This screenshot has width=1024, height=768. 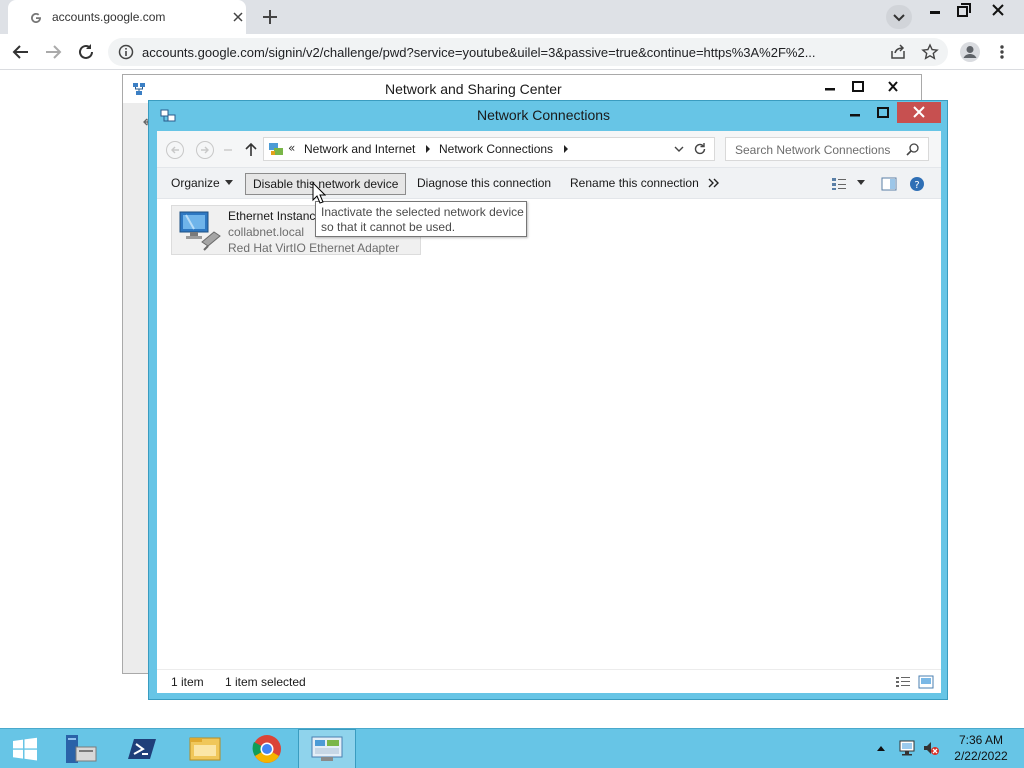 What do you see at coordinates (314, 248) in the screenshot?
I see `connection-adapter: Red Hat VirtIO Ethernet Adapter` at bounding box center [314, 248].